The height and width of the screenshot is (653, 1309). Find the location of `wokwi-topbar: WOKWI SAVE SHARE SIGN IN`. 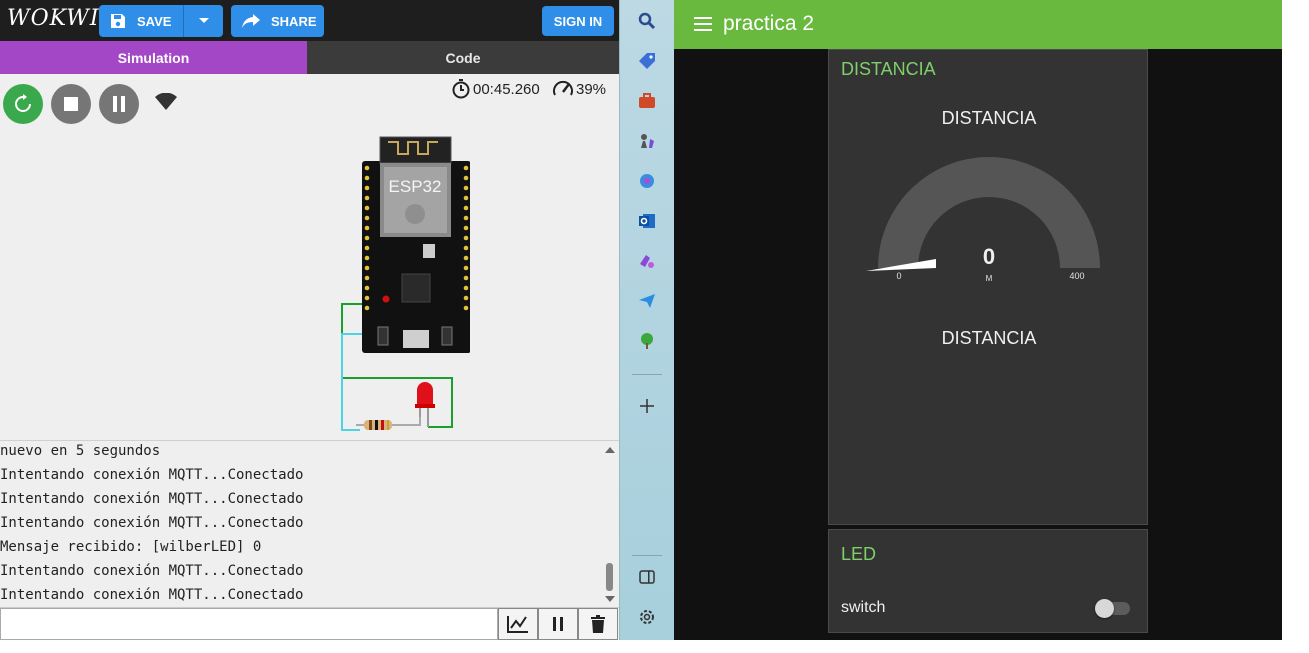

wokwi-topbar: WOKWI SAVE SHARE SIGN IN is located at coordinates (309, 20).